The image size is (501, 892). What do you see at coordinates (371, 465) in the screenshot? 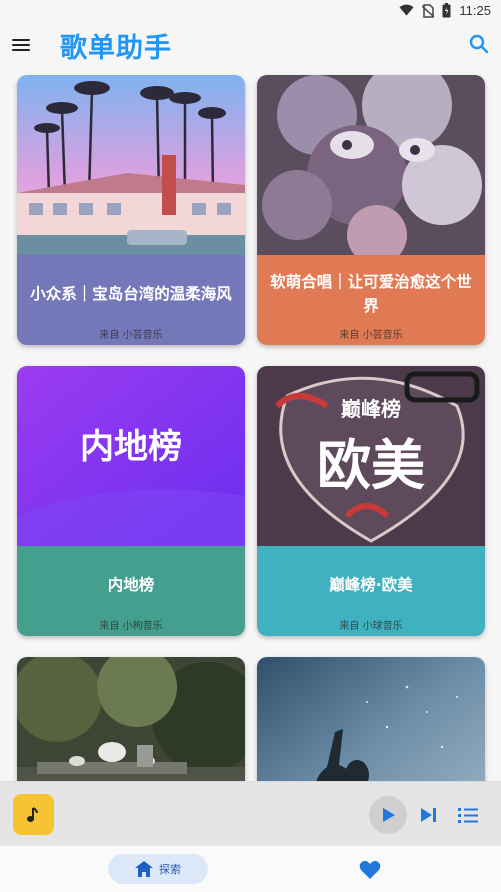
I see `cover-text: 欧美` at bounding box center [371, 465].